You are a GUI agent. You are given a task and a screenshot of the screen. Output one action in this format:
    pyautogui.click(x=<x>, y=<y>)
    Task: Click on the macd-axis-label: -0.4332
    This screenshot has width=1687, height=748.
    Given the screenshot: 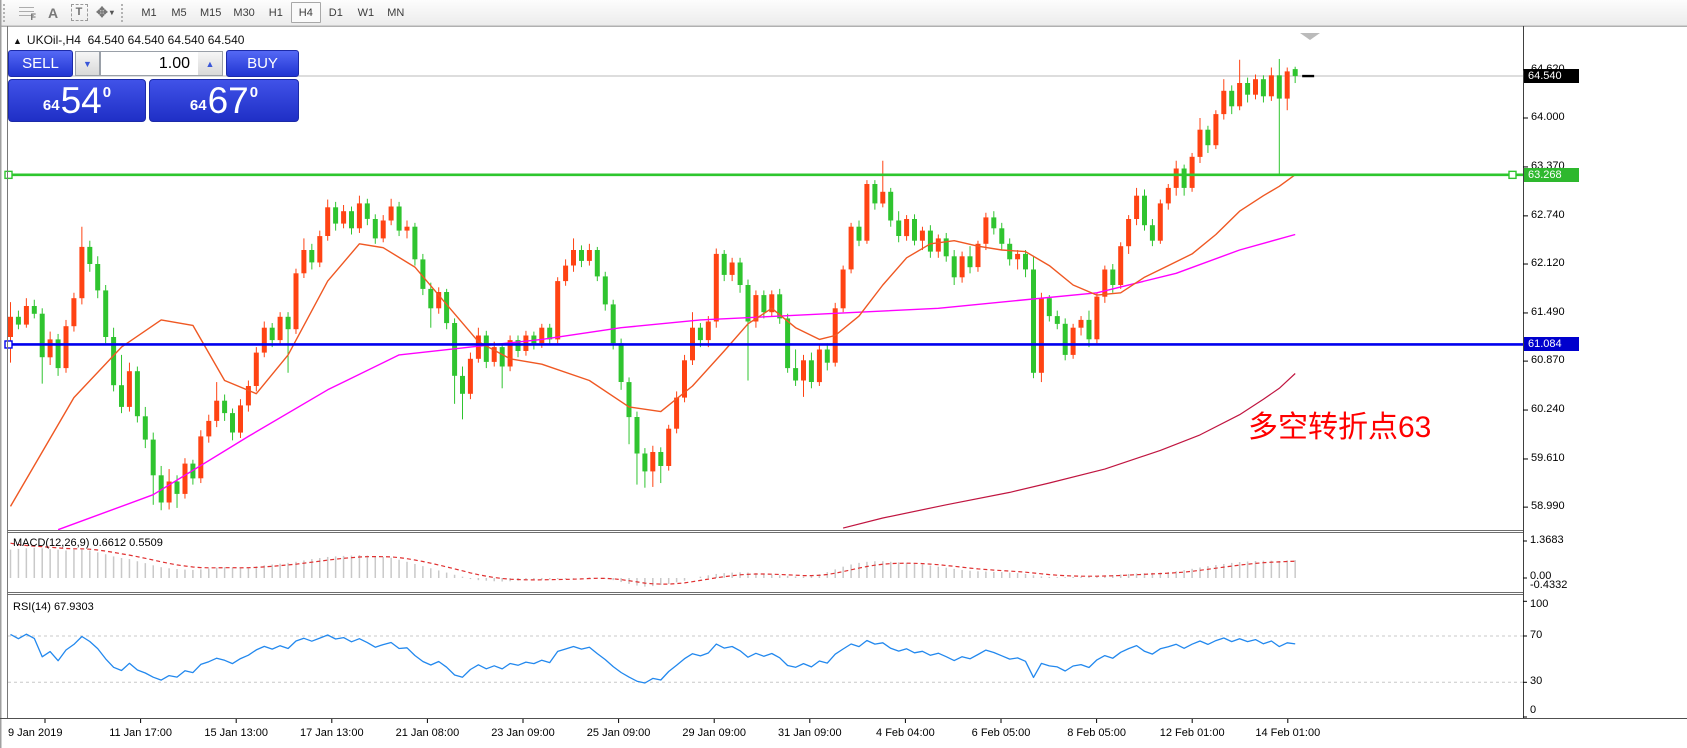 What is the action you would take?
    pyautogui.click(x=1549, y=585)
    